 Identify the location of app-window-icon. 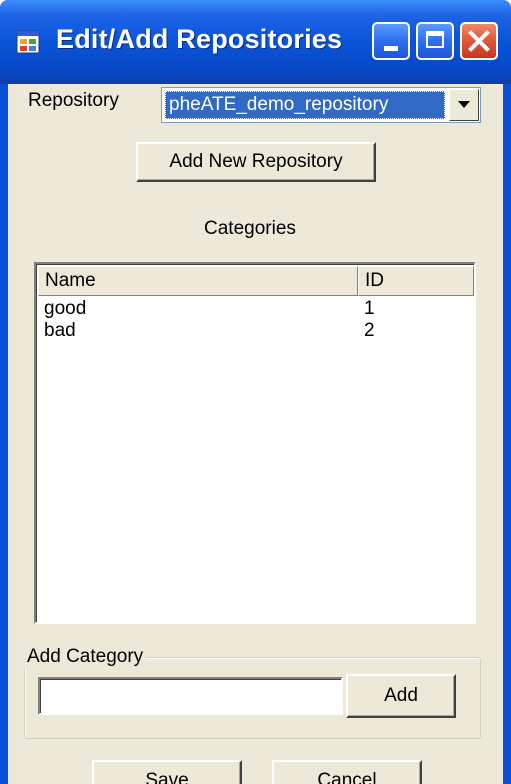
(28, 42).